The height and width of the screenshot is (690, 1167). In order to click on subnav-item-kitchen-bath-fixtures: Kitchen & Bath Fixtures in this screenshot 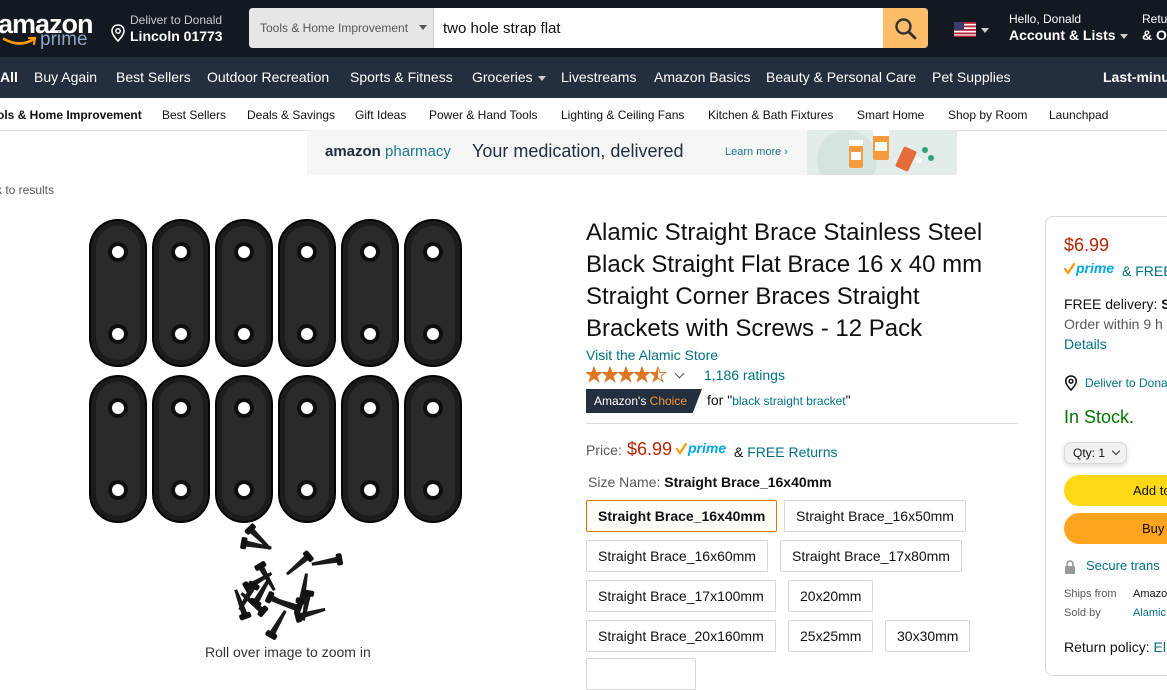, I will do `click(770, 115)`.